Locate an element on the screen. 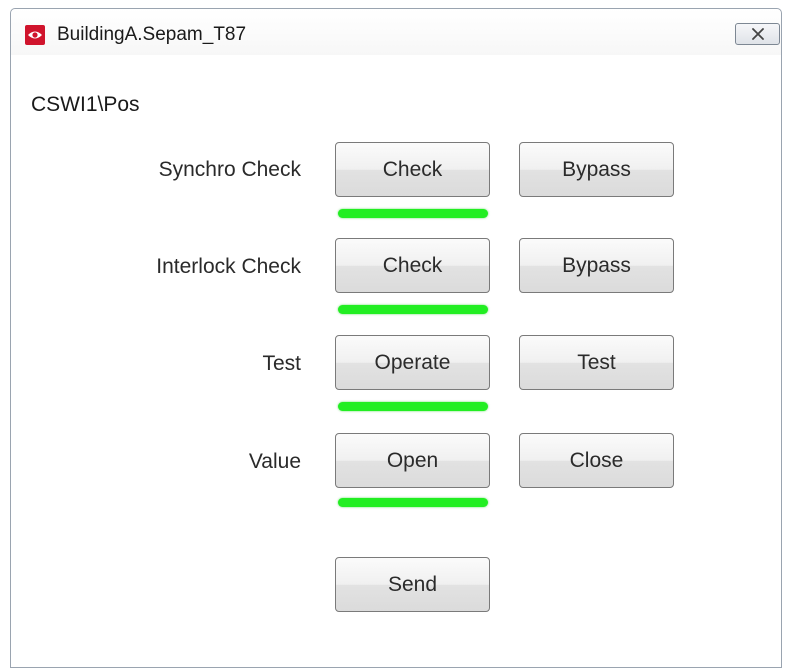 Image resolution: width=790 pixels, height=668 pixels. interlock-bypass-button: Bypass is located at coordinates (596, 265).